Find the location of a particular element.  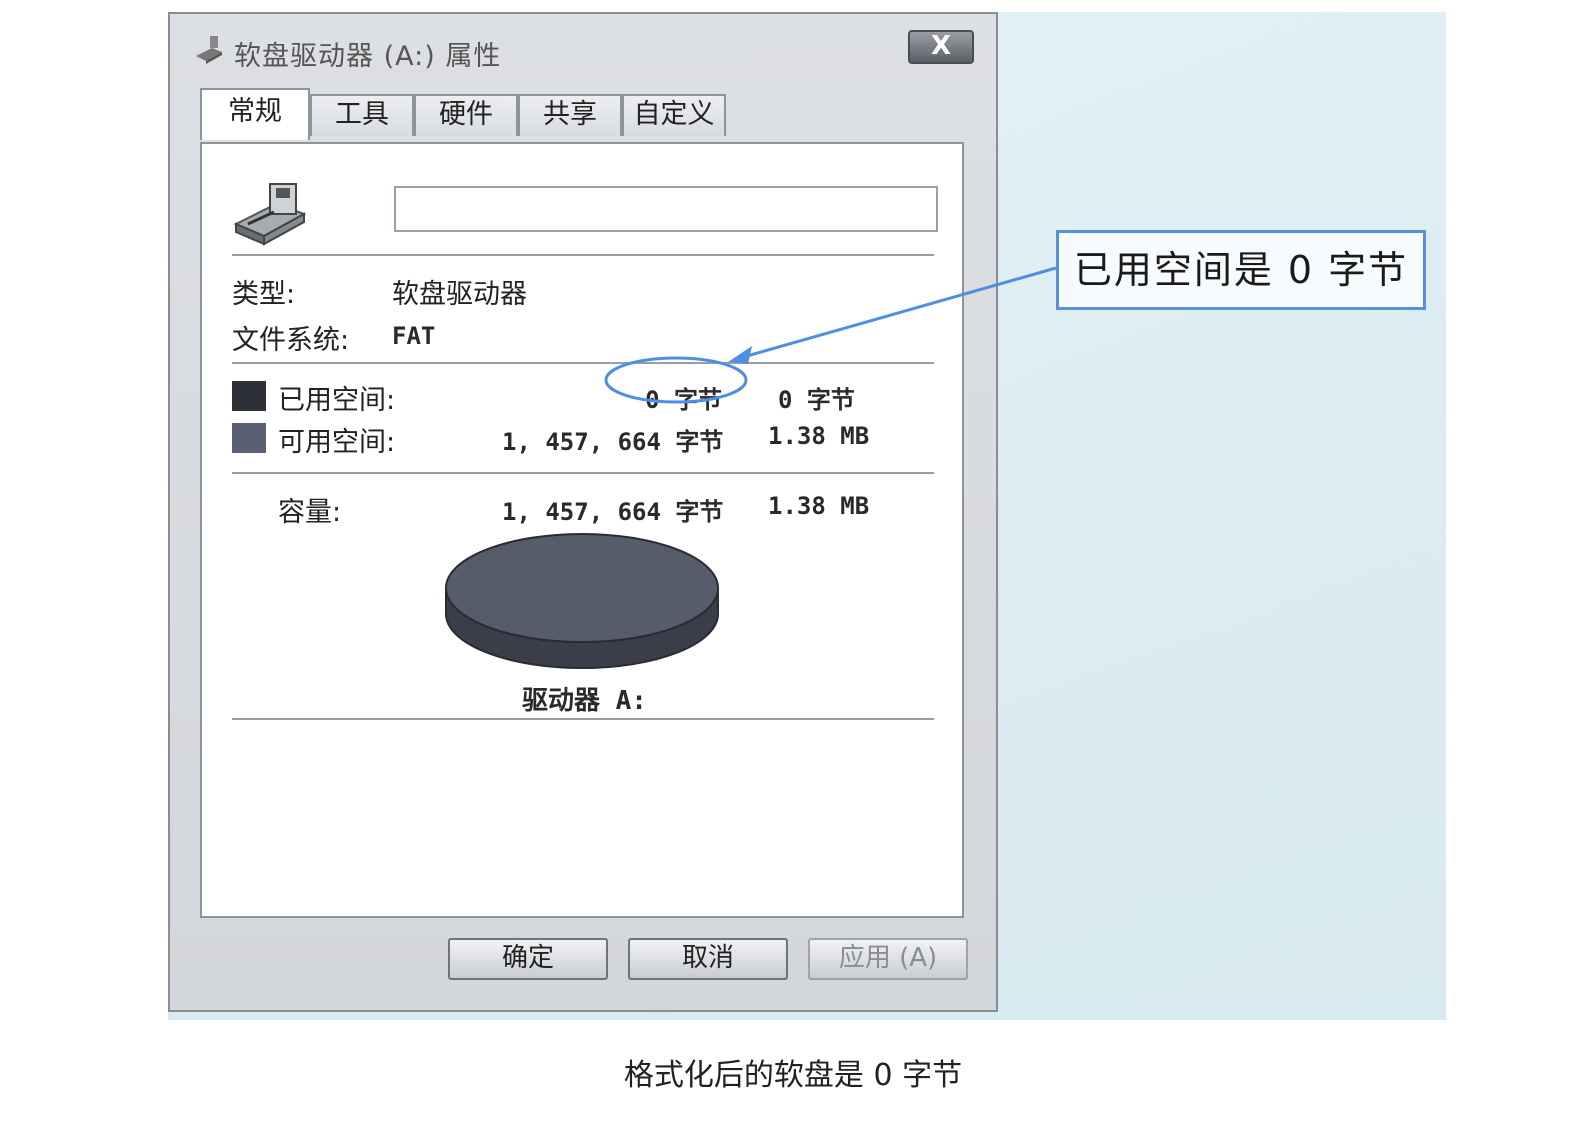

close-button: X is located at coordinates (941, 47).